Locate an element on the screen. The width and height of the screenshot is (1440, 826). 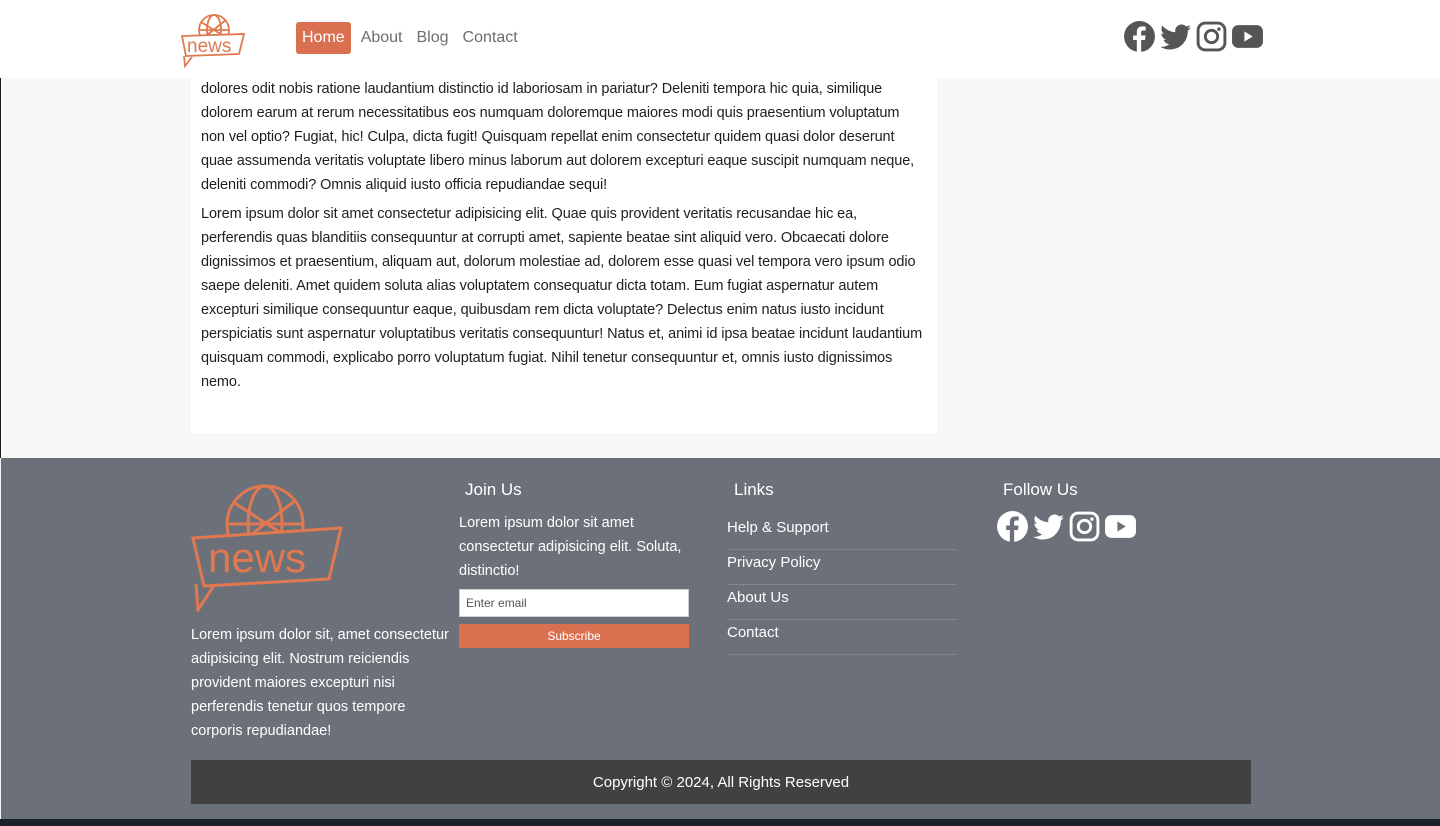
subscribe-button: Subscribe is located at coordinates (574, 636).